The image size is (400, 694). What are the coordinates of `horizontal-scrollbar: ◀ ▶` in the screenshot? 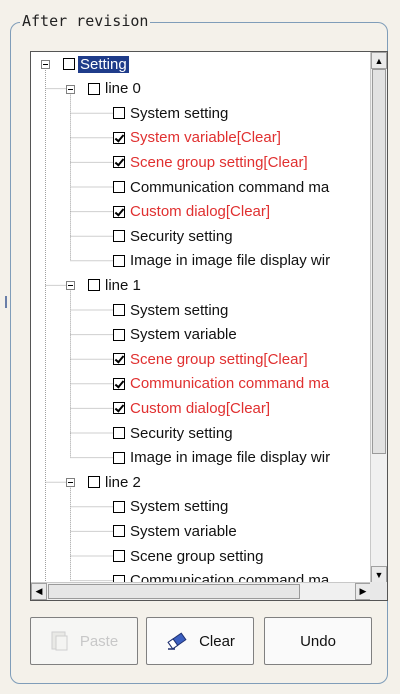 It's located at (201, 591).